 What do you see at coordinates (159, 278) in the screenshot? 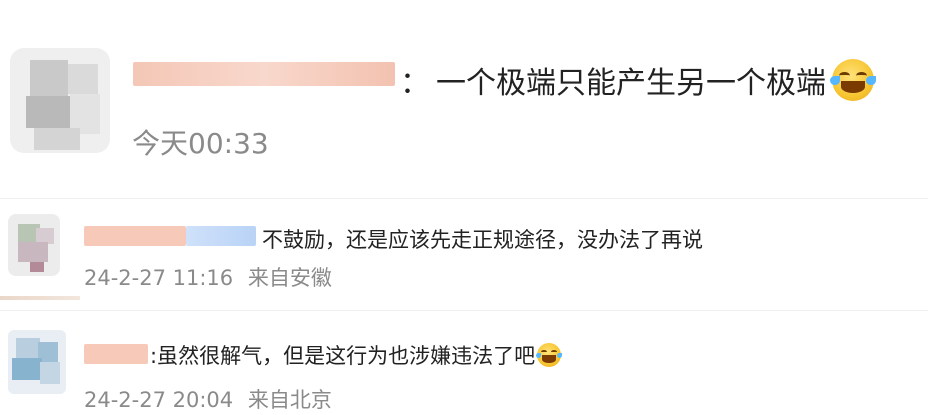
I see `reply-time: 24-2-27 11:16` at bounding box center [159, 278].